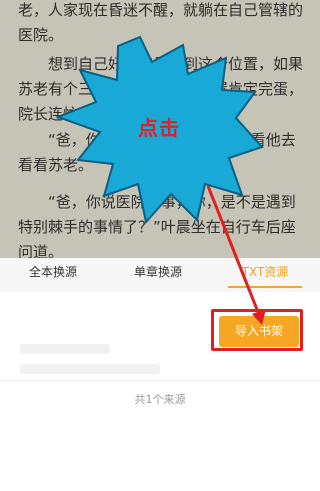 The width and height of the screenshot is (320, 491). I want to click on tab-chapter-source: 单章换源, so click(158, 275).